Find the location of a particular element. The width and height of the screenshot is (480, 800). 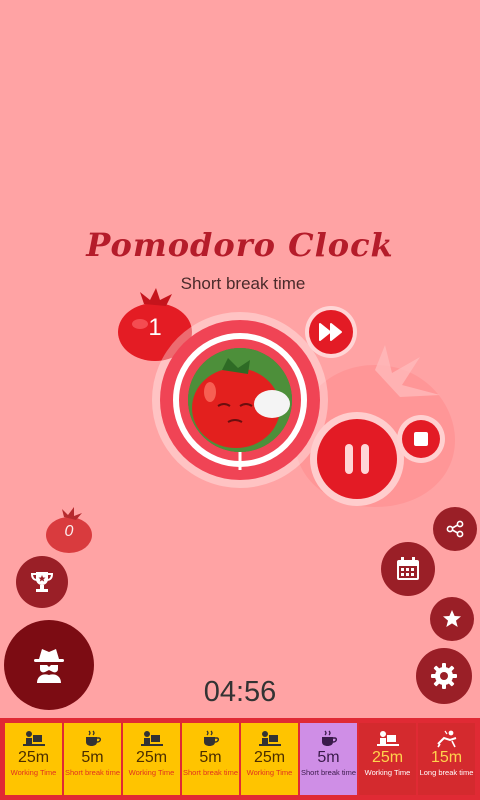

schedule-item-work-2: 25m Working Time is located at coordinates (151, 759).